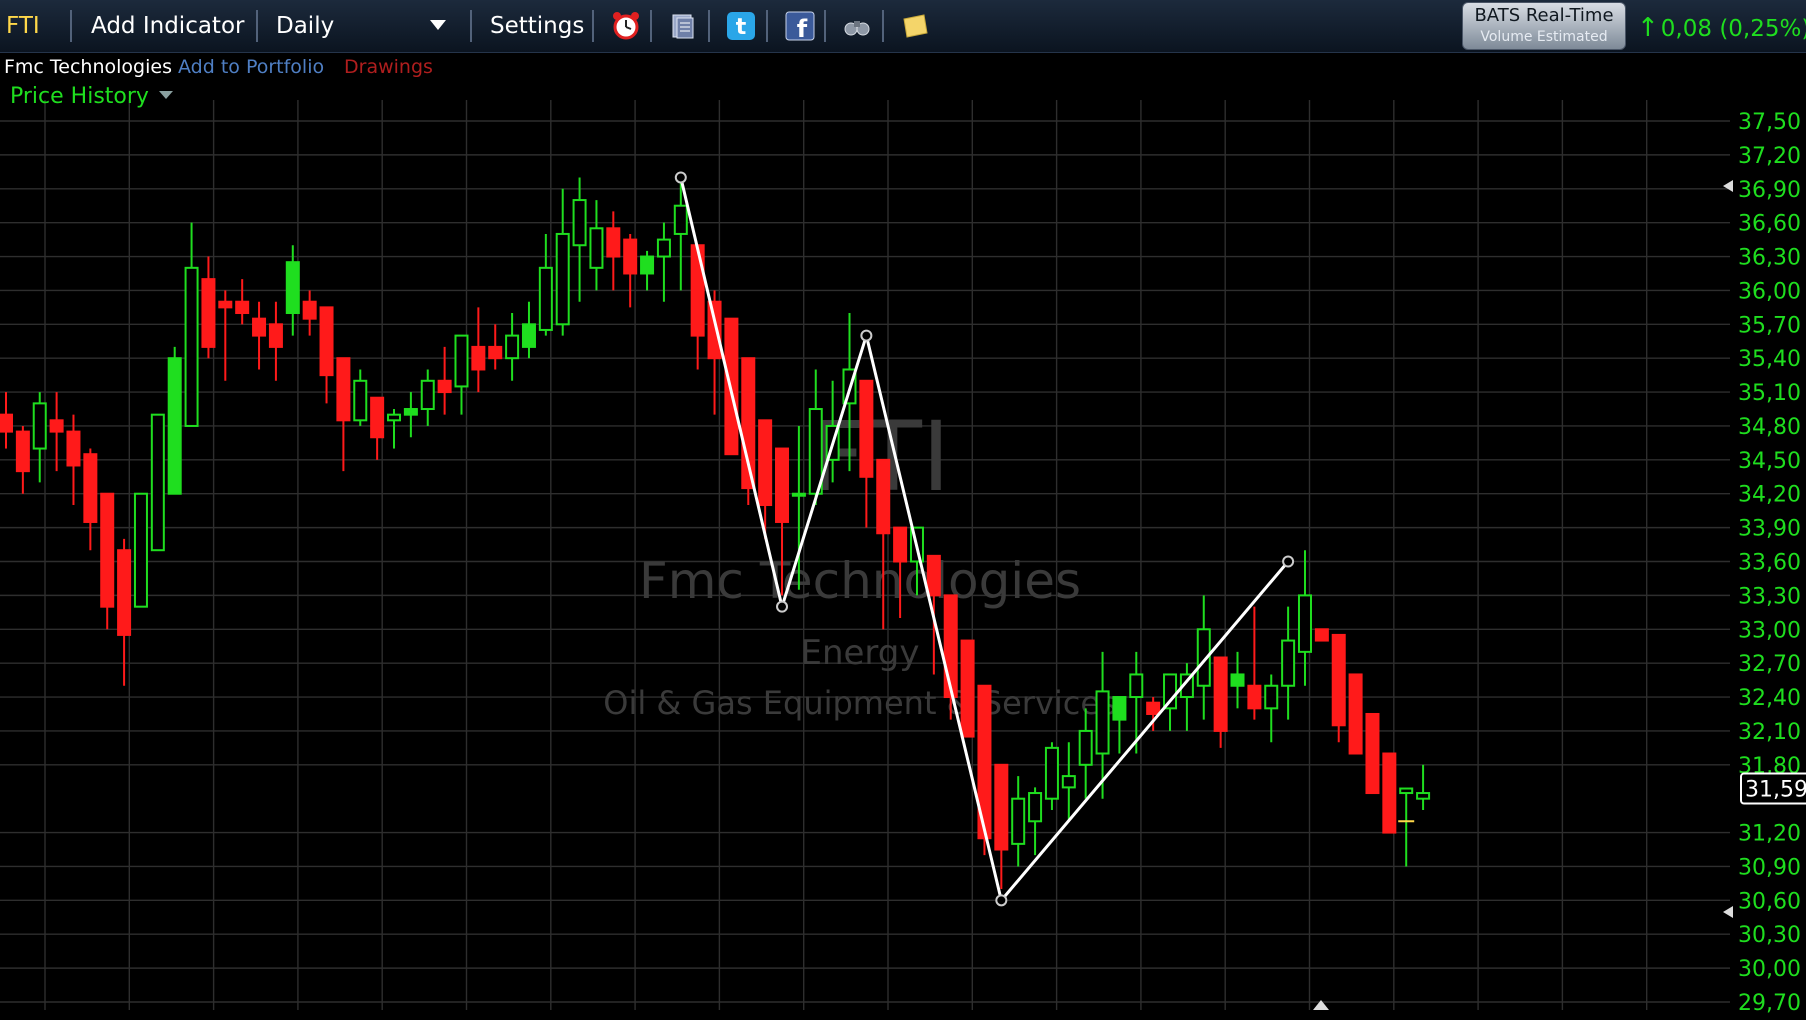 The height and width of the screenshot is (1020, 1806). Describe the element at coordinates (438, 25) in the screenshot. I see `chevron-down-icon` at that location.